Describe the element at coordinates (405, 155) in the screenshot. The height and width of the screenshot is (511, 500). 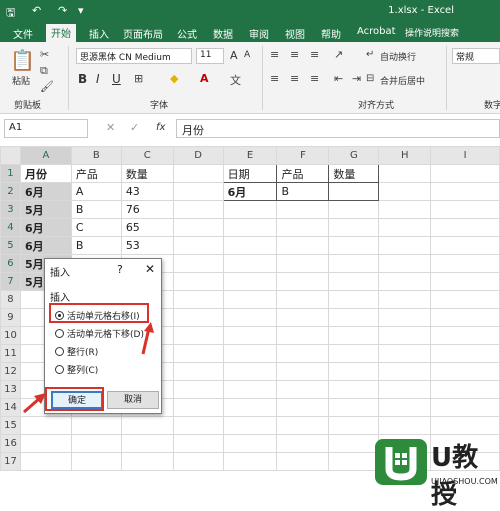
I see `column-header: H` at that location.